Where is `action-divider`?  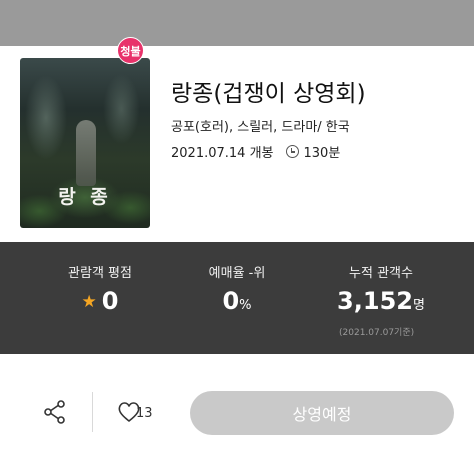
action-divider is located at coordinates (92, 412).